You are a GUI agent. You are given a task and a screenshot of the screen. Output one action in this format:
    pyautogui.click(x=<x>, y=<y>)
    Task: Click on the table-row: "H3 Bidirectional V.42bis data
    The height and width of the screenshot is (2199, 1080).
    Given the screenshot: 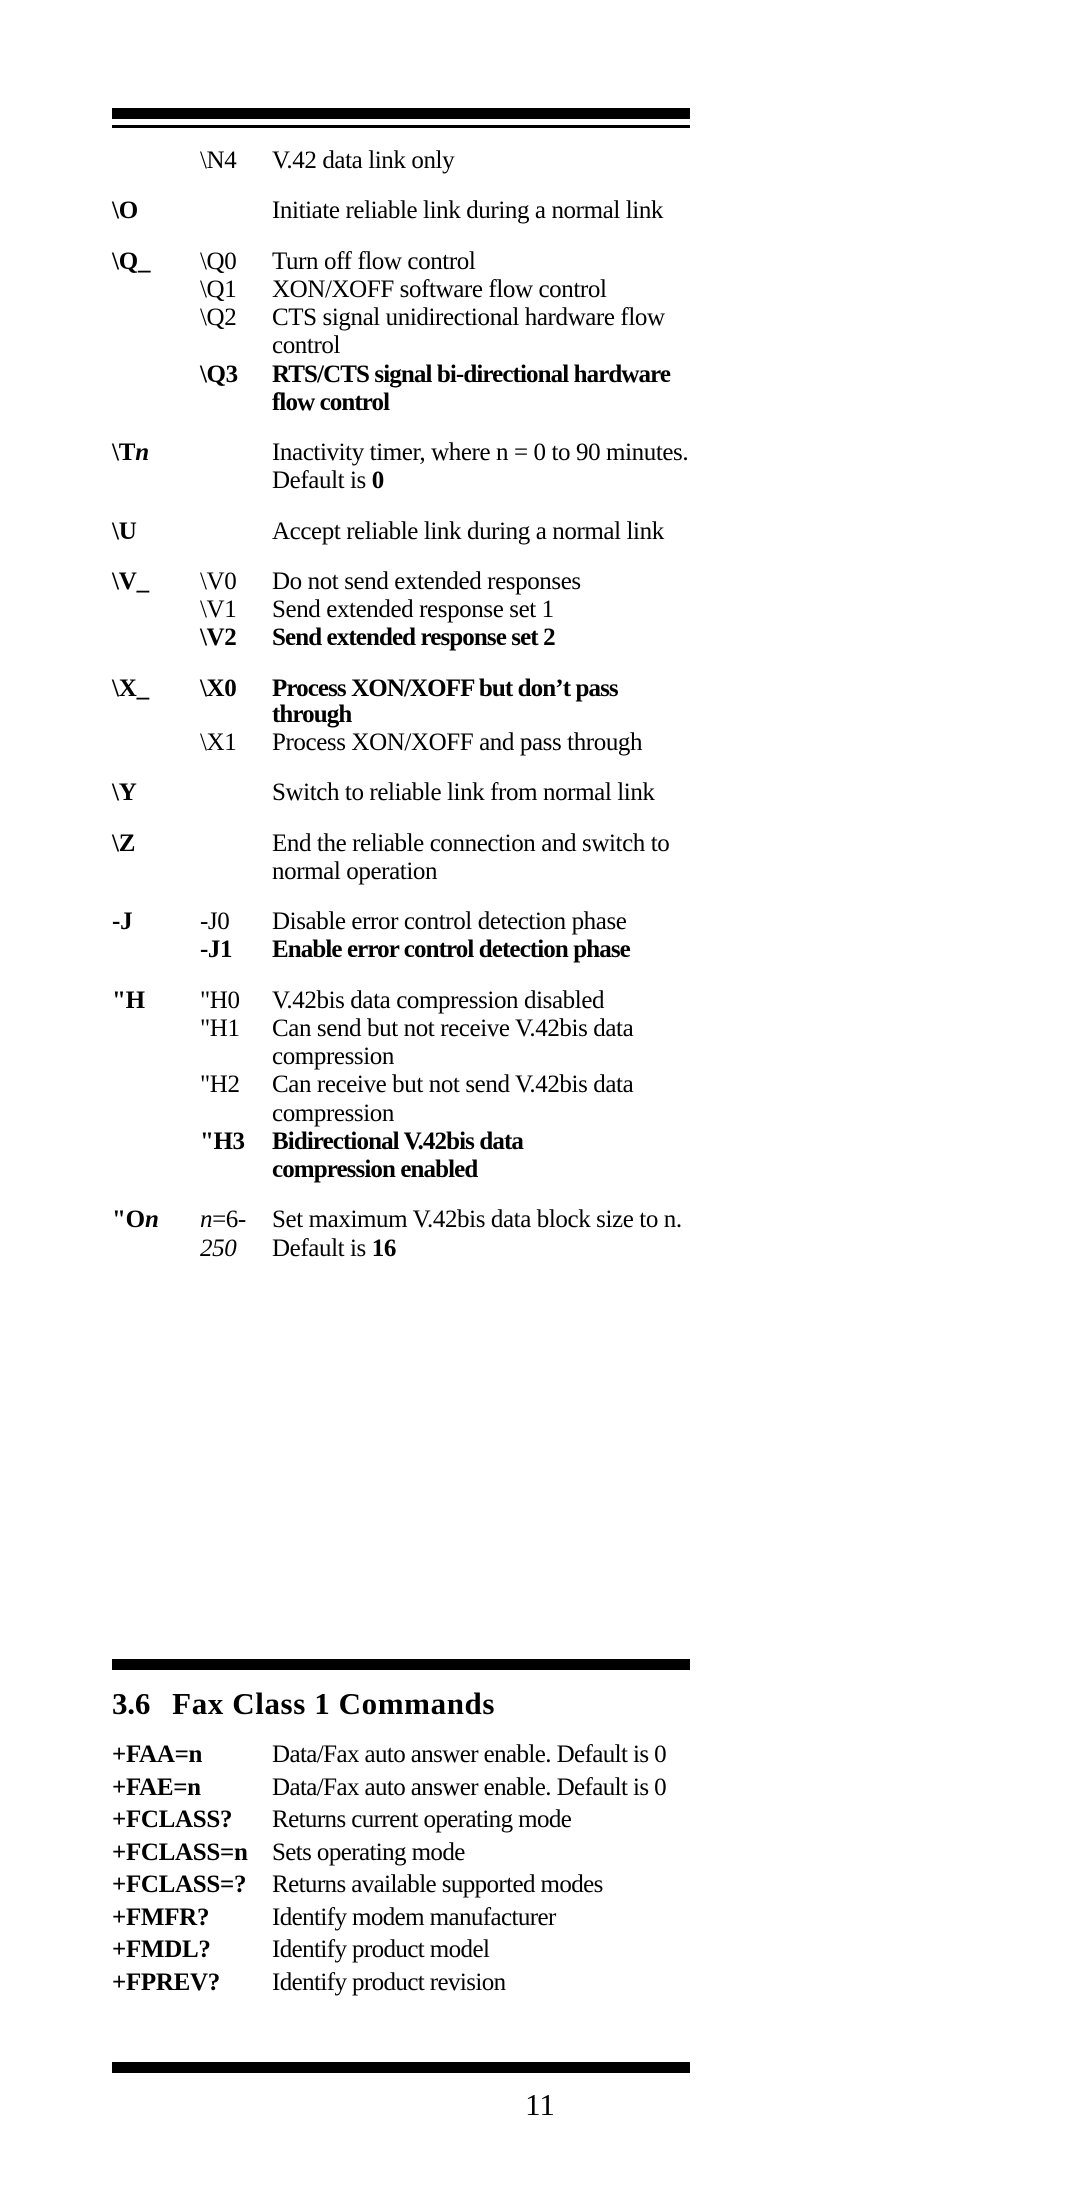 What is the action you would take?
    pyautogui.click(x=401, y=1142)
    